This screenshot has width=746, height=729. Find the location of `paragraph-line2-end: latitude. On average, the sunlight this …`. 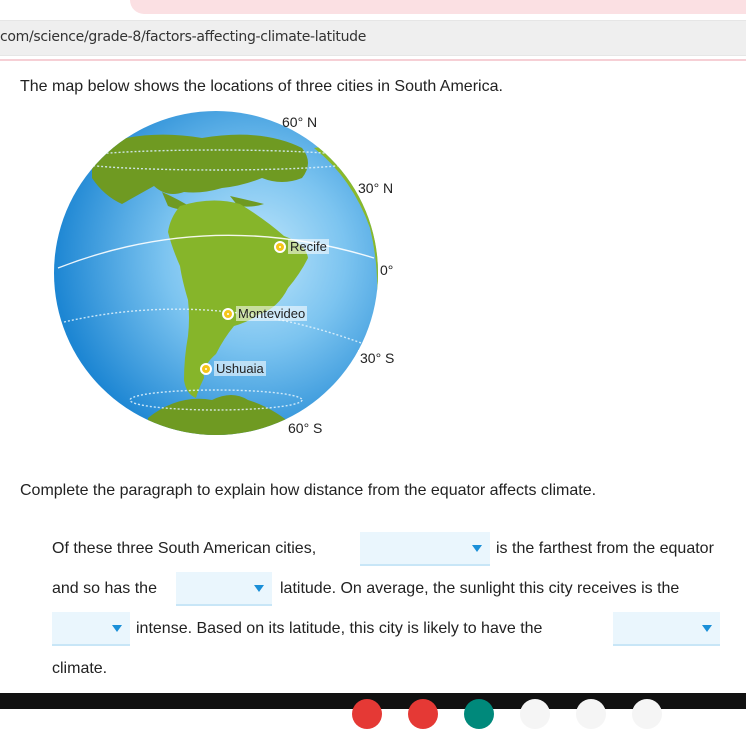

paragraph-line2-end: latitude. On average, the sunlight this … is located at coordinates (480, 588).